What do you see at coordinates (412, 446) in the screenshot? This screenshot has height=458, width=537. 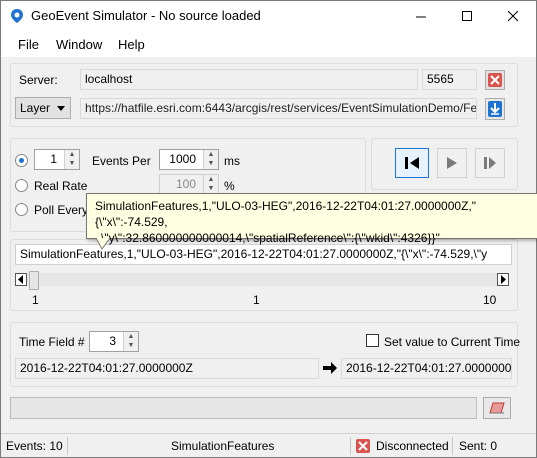 I see `status-connection: Disconnected` at bounding box center [412, 446].